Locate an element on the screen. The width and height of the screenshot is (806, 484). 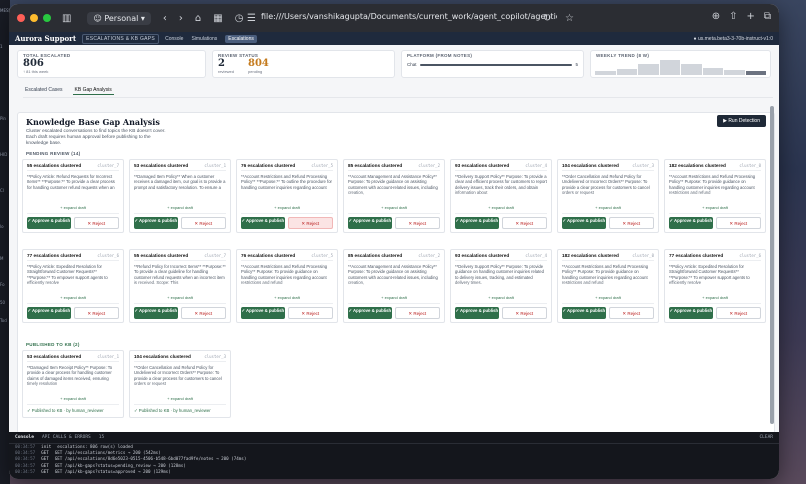
close-window-button is located at coordinates (21, 18).